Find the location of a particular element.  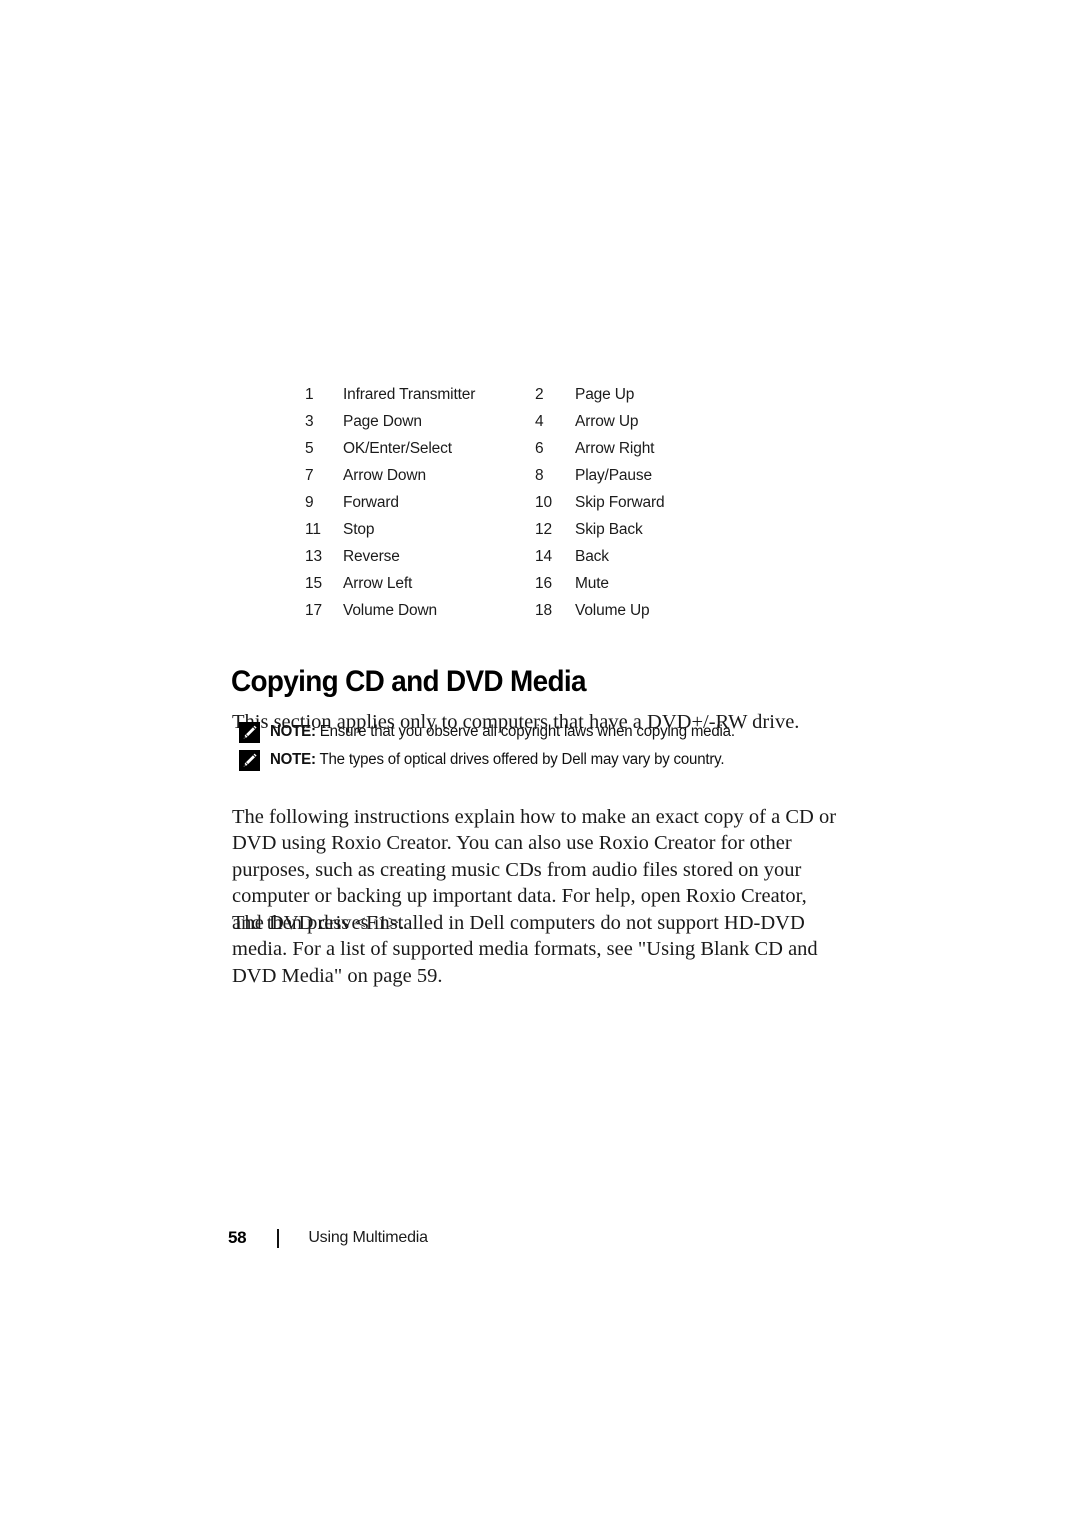

legend-number: 7 is located at coordinates (309, 475).